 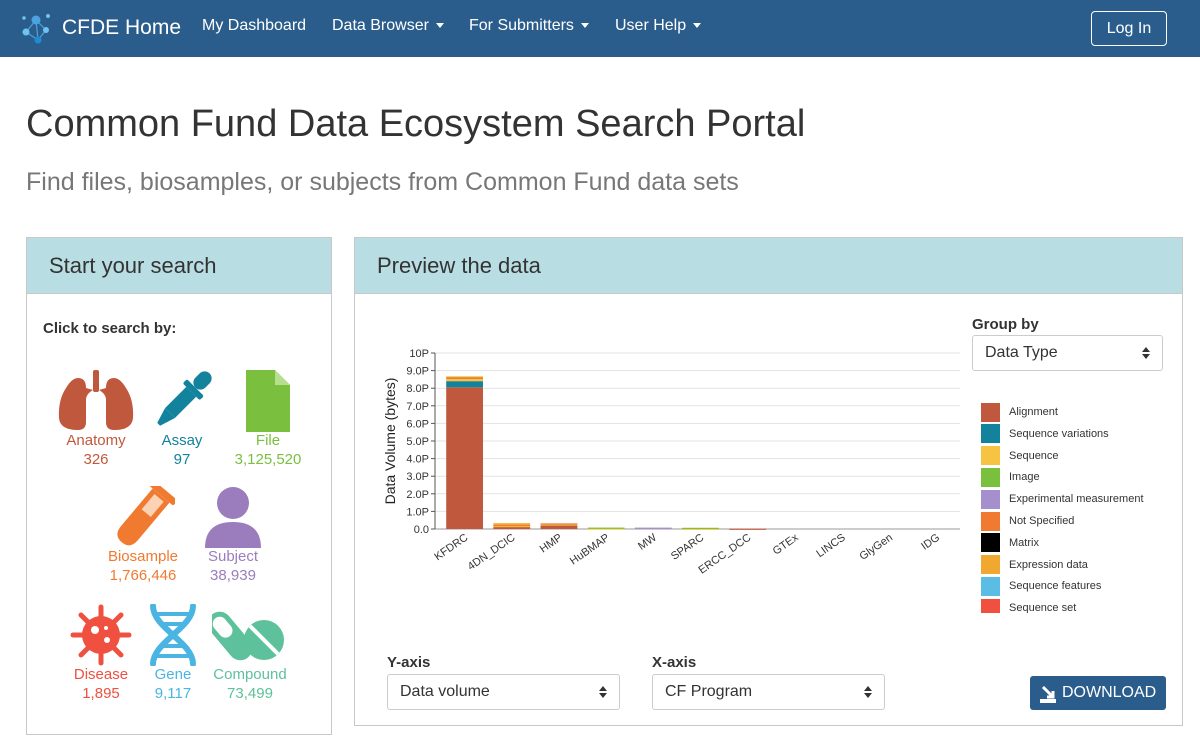 I want to click on search-tile-biosample: Biosample 1,766,446, so click(x=143, y=536).